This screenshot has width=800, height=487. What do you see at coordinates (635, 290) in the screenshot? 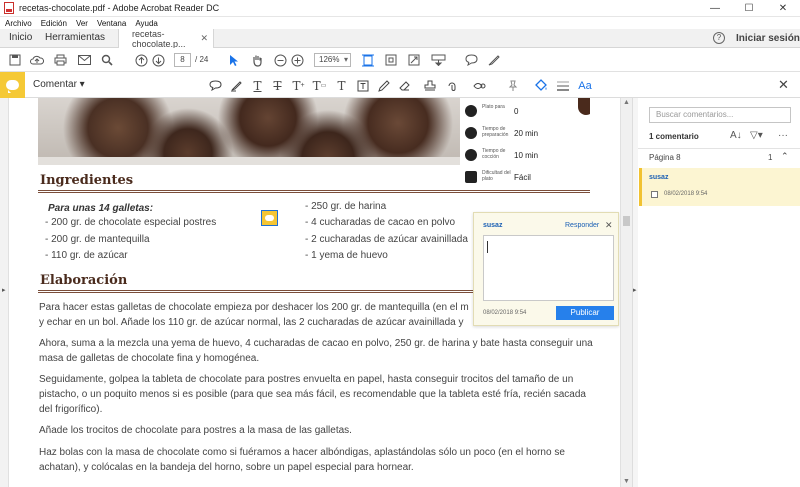
I see `collapse-right-icon: ▸` at bounding box center [635, 290].